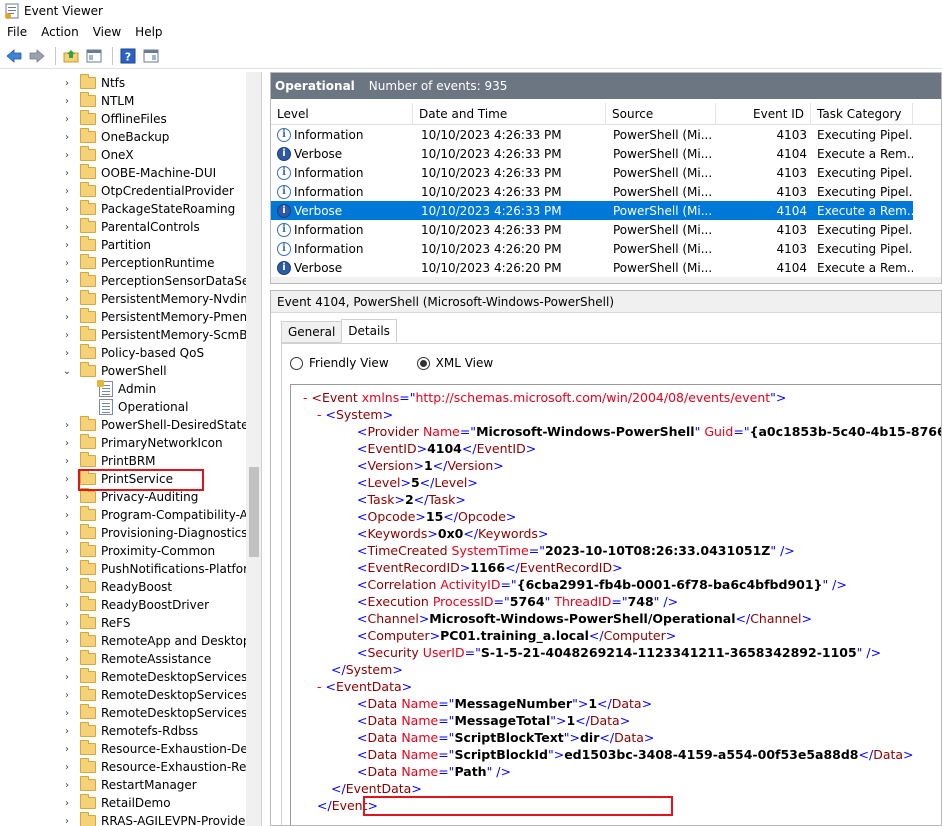  Describe the element at coordinates (128, 56) in the screenshot. I see `help-button: ?` at that location.